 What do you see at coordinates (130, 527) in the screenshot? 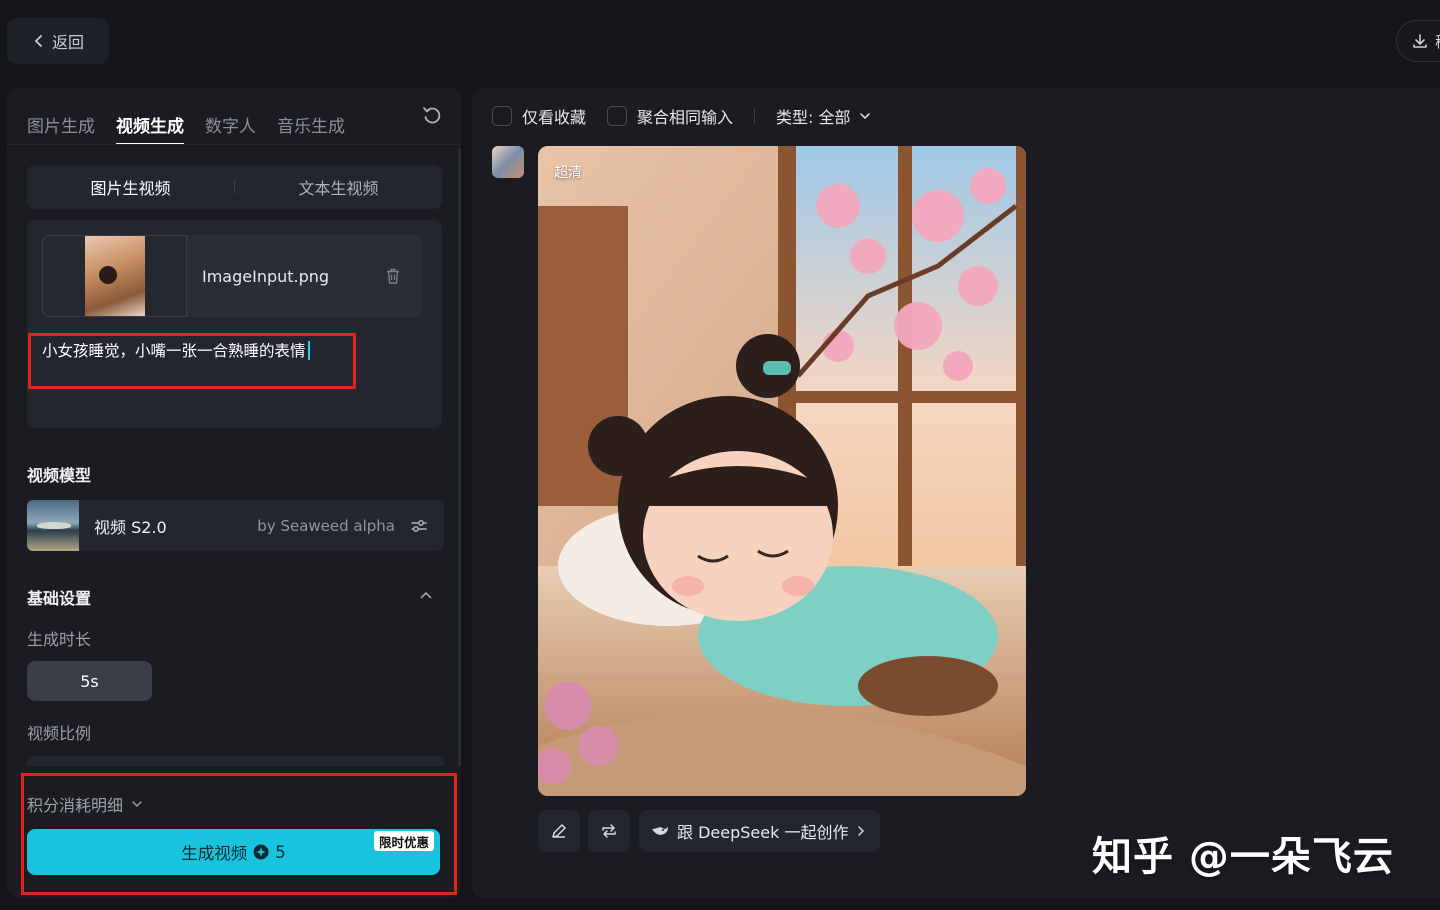
I see `model-name: 视频 S2.0` at bounding box center [130, 527].